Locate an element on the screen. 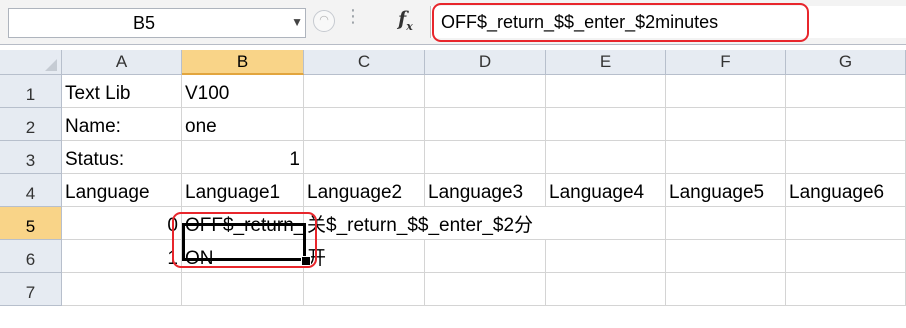 This screenshot has width=906, height=328. cell-f6 is located at coordinates (726, 256).